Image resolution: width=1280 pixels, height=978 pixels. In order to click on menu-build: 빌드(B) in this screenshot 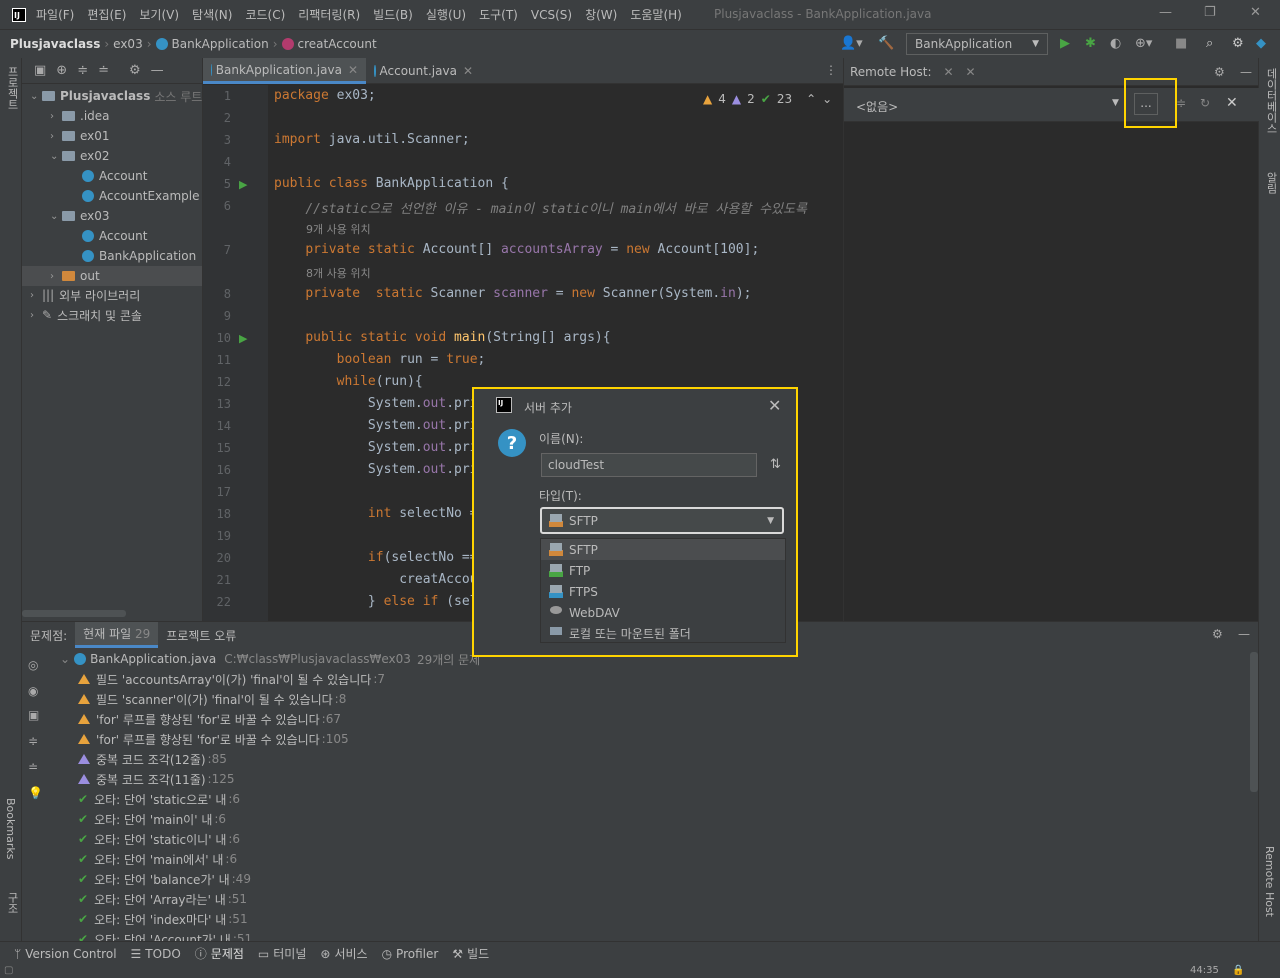, I will do `click(393, 14)`.